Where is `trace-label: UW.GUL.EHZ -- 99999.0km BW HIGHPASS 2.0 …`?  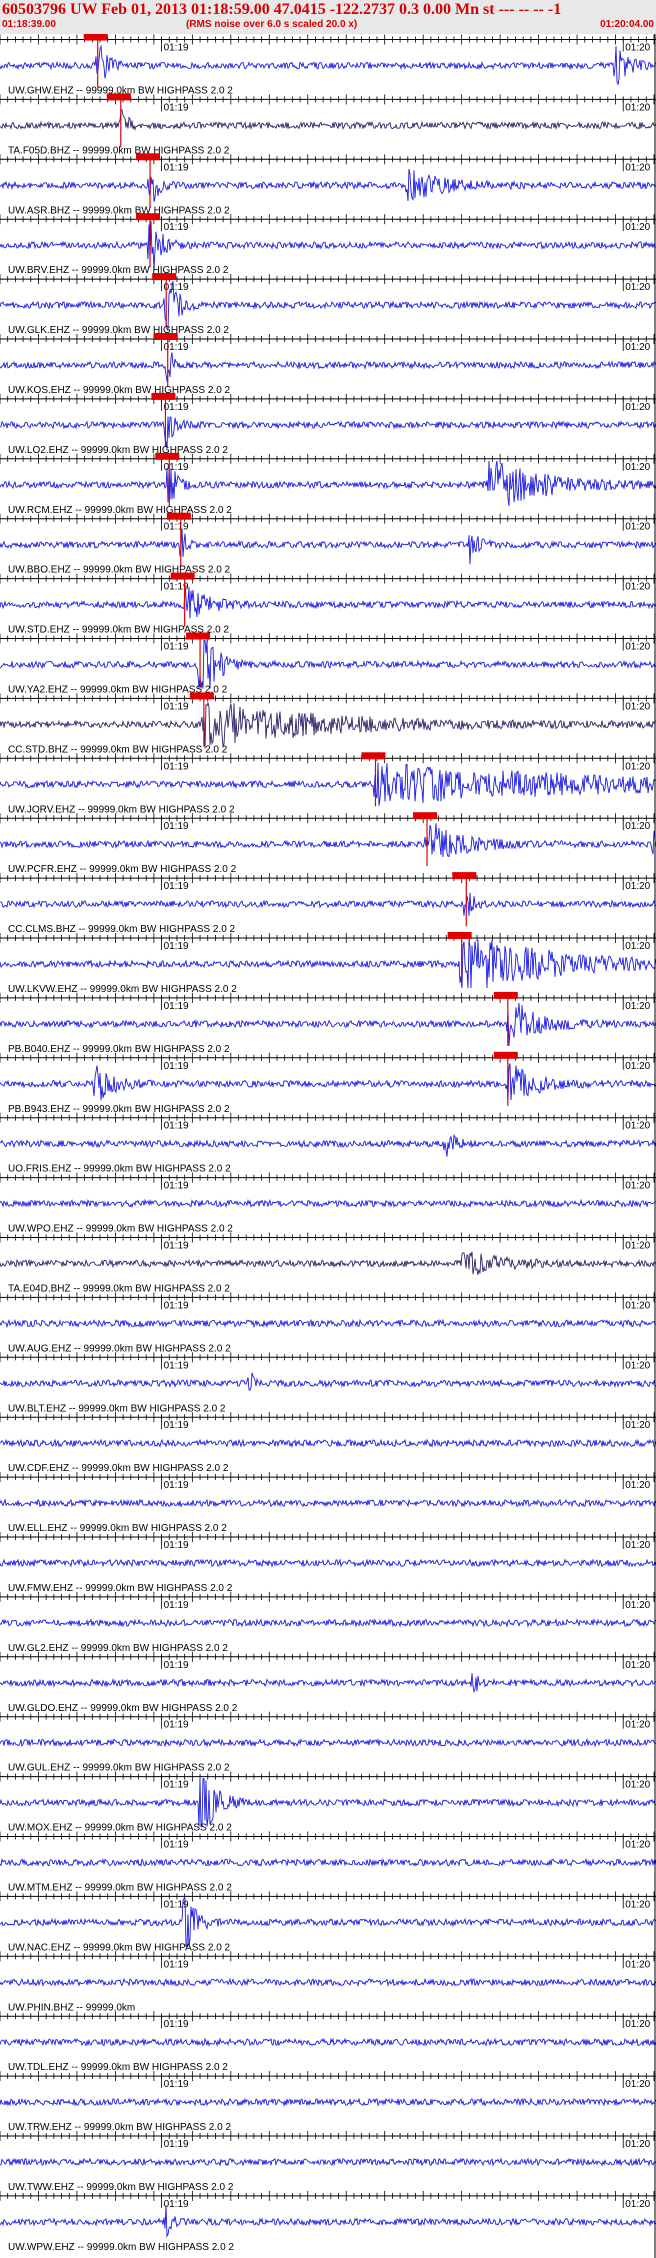
trace-label: UW.GUL.EHZ -- 99999.0km BW HIGHPASS 2.0 … is located at coordinates (119, 1768).